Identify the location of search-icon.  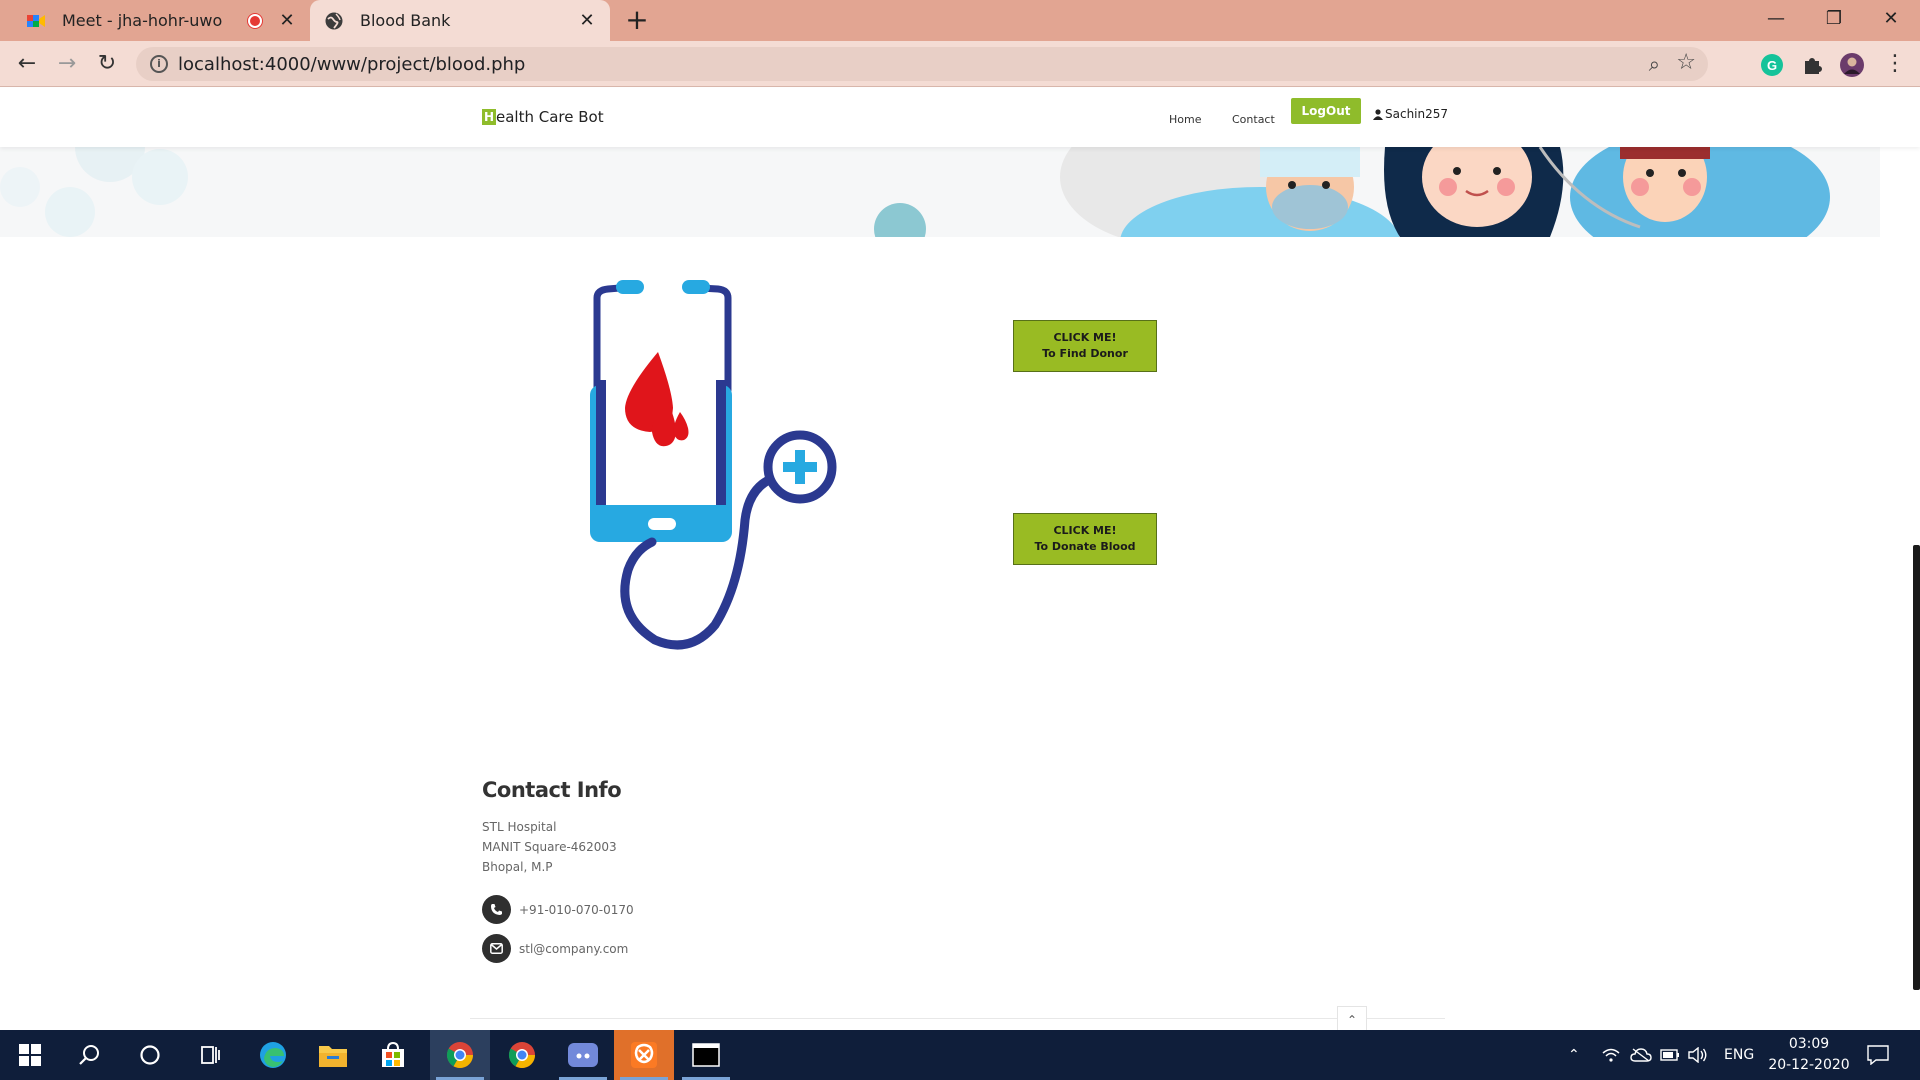
(90, 1055).